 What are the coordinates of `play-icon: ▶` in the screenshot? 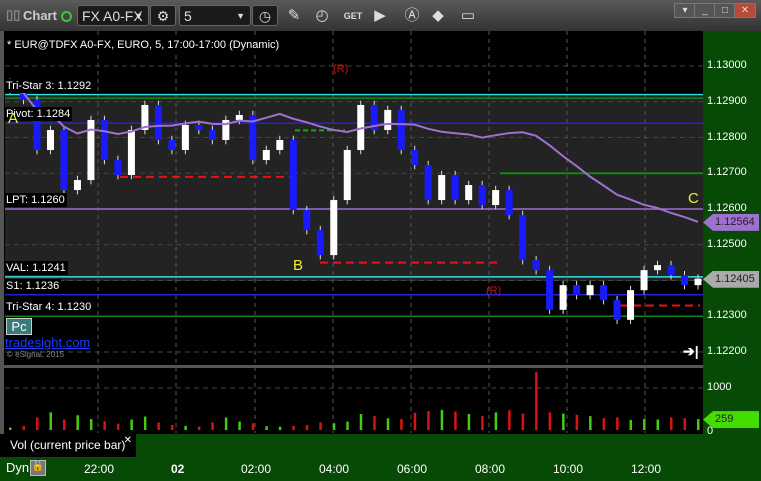 It's located at (380, 16).